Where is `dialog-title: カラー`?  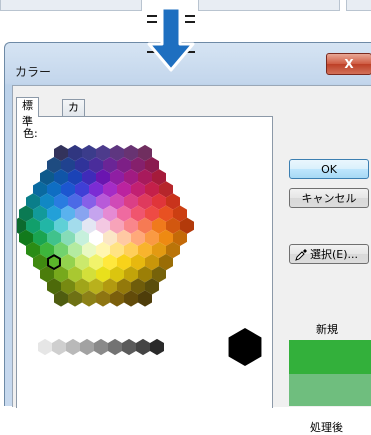 dialog-title: カラー is located at coordinates (33, 72).